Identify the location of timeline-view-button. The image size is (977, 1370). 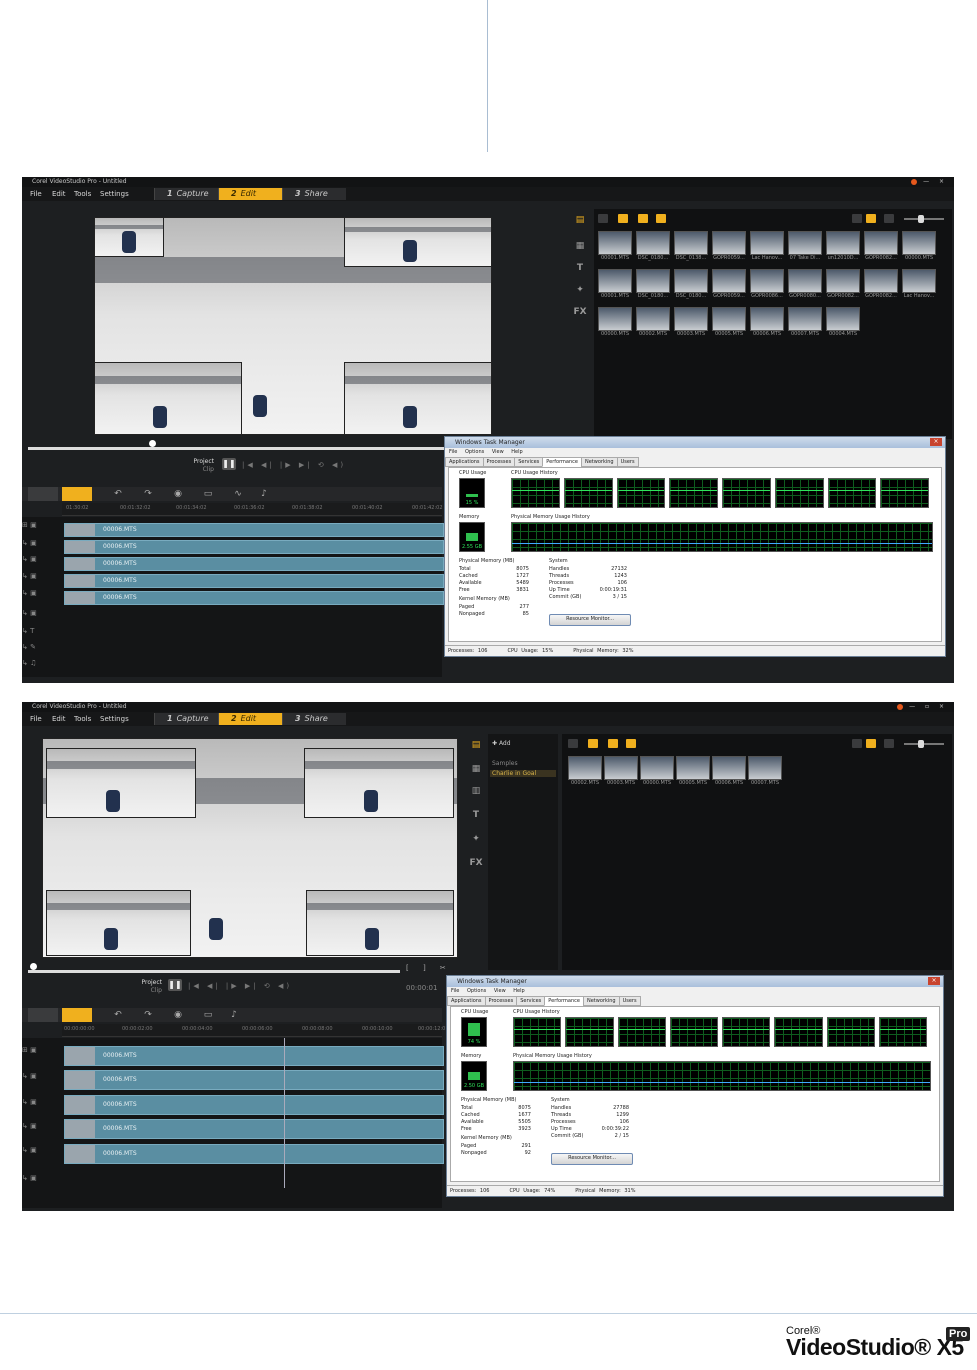
(77, 1015).